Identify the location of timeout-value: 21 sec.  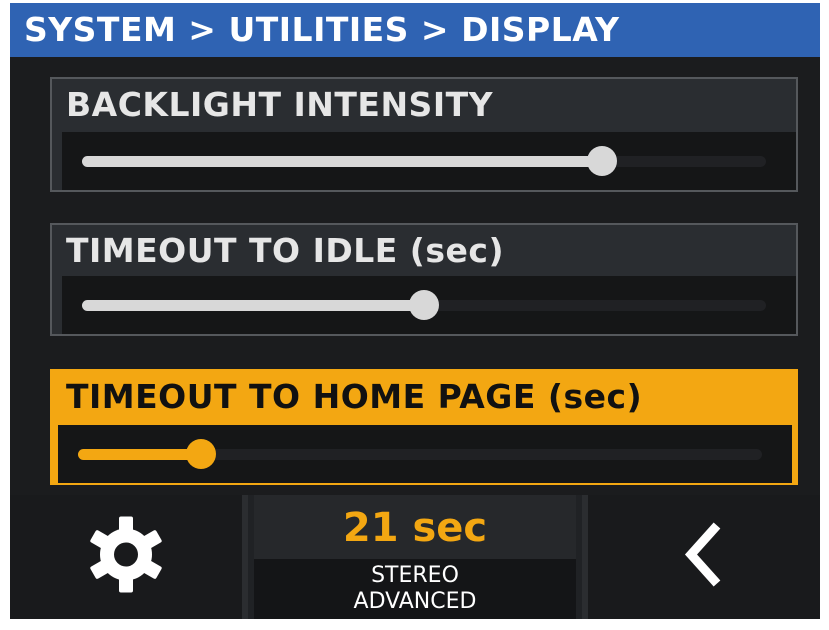
(415, 528).